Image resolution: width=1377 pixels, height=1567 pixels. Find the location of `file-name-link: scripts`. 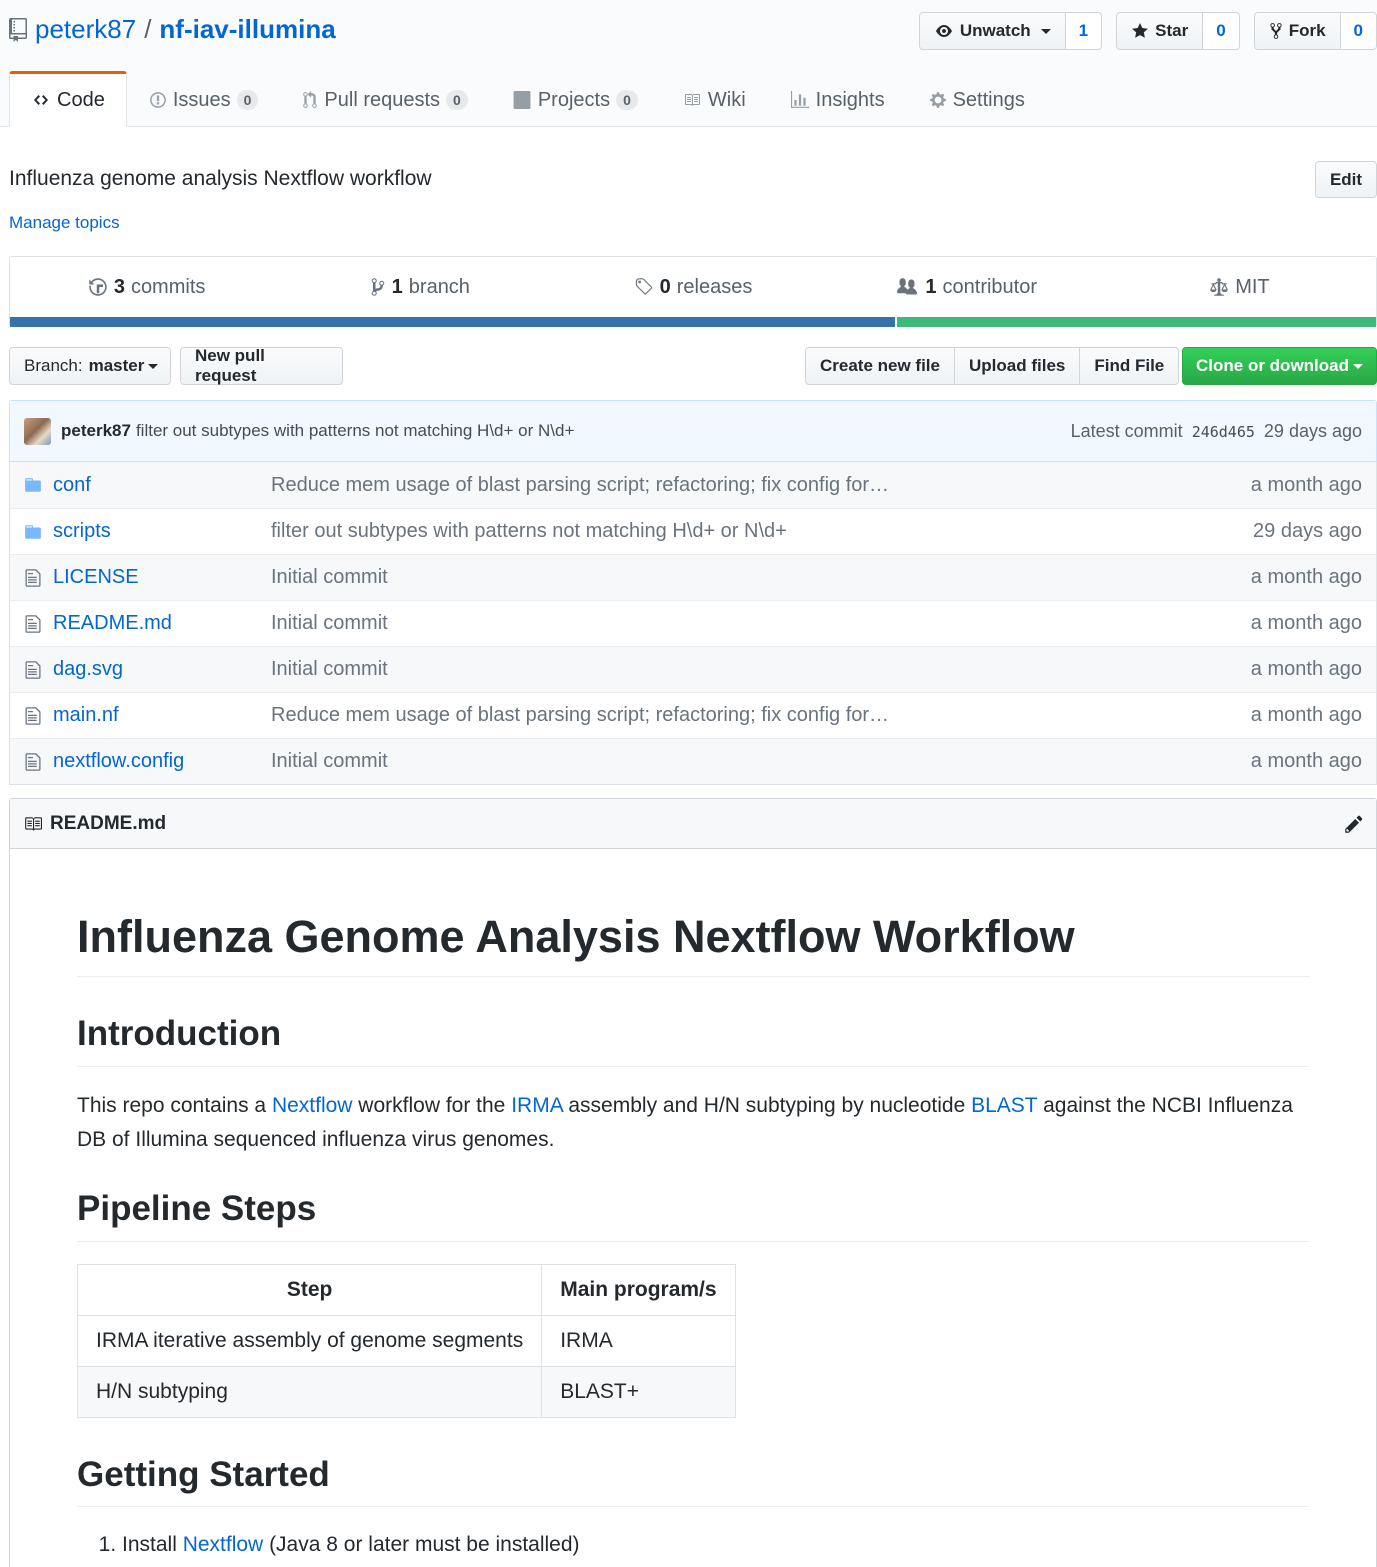

file-name-link: scripts is located at coordinates (162, 531).